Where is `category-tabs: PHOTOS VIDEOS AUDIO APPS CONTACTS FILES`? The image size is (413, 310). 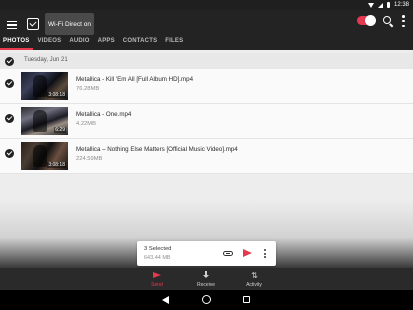
category-tabs: PHOTOS VIDEOS AUDIO APPS CONTACTS FILES is located at coordinates (93, 43).